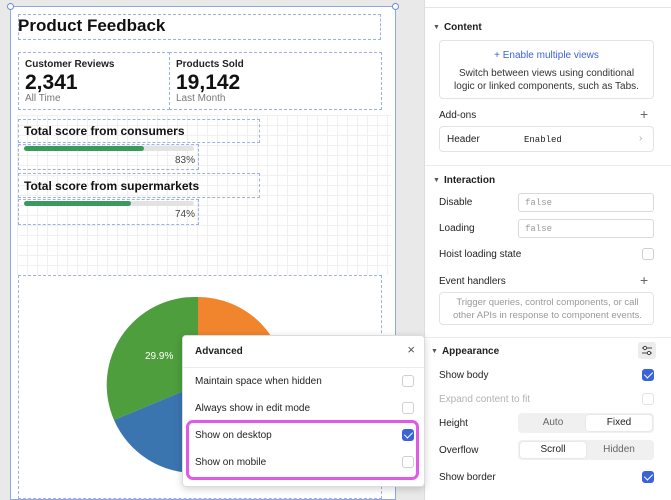  Describe the element at coordinates (464, 375) in the screenshot. I see `show-body-label: Show body` at that location.